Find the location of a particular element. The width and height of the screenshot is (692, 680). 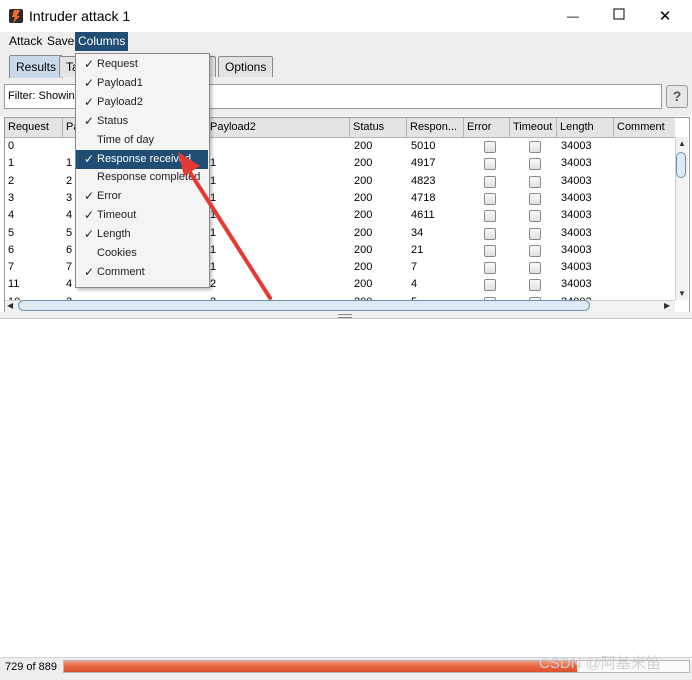

menu-item-label: Cookies is located at coordinates (117, 253).